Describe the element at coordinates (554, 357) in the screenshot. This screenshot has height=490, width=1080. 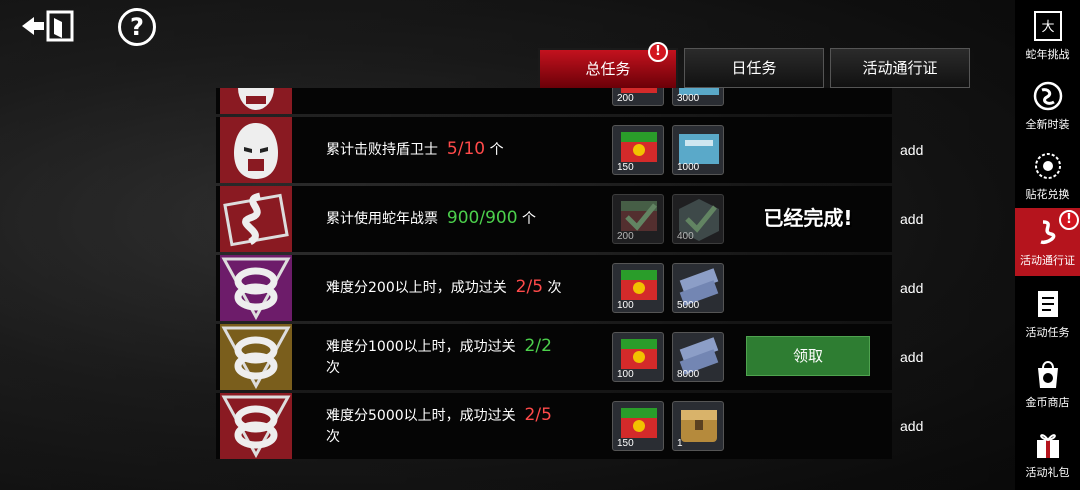
I see `task-row: 难度分1000以上时，成功过关 2/2 次 100 8000 领取` at that location.